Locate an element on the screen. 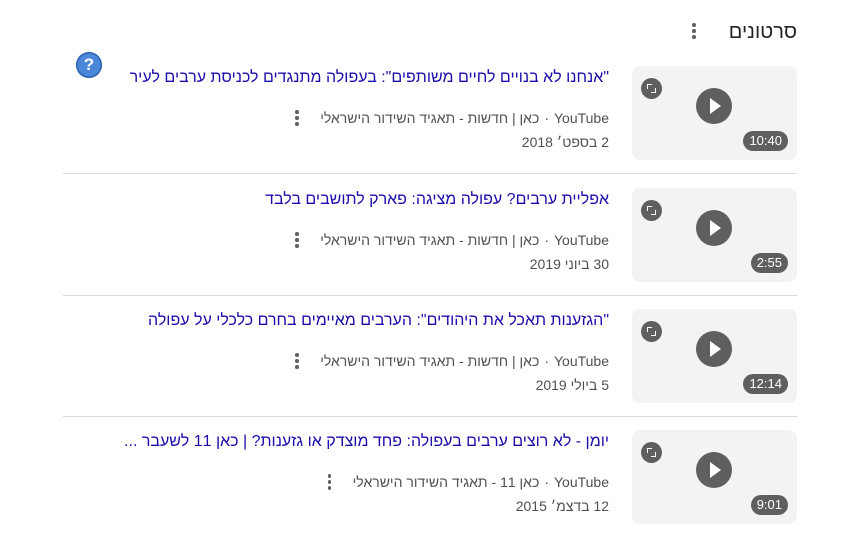  video-thumbnail: 2:55 is located at coordinates (714, 235).